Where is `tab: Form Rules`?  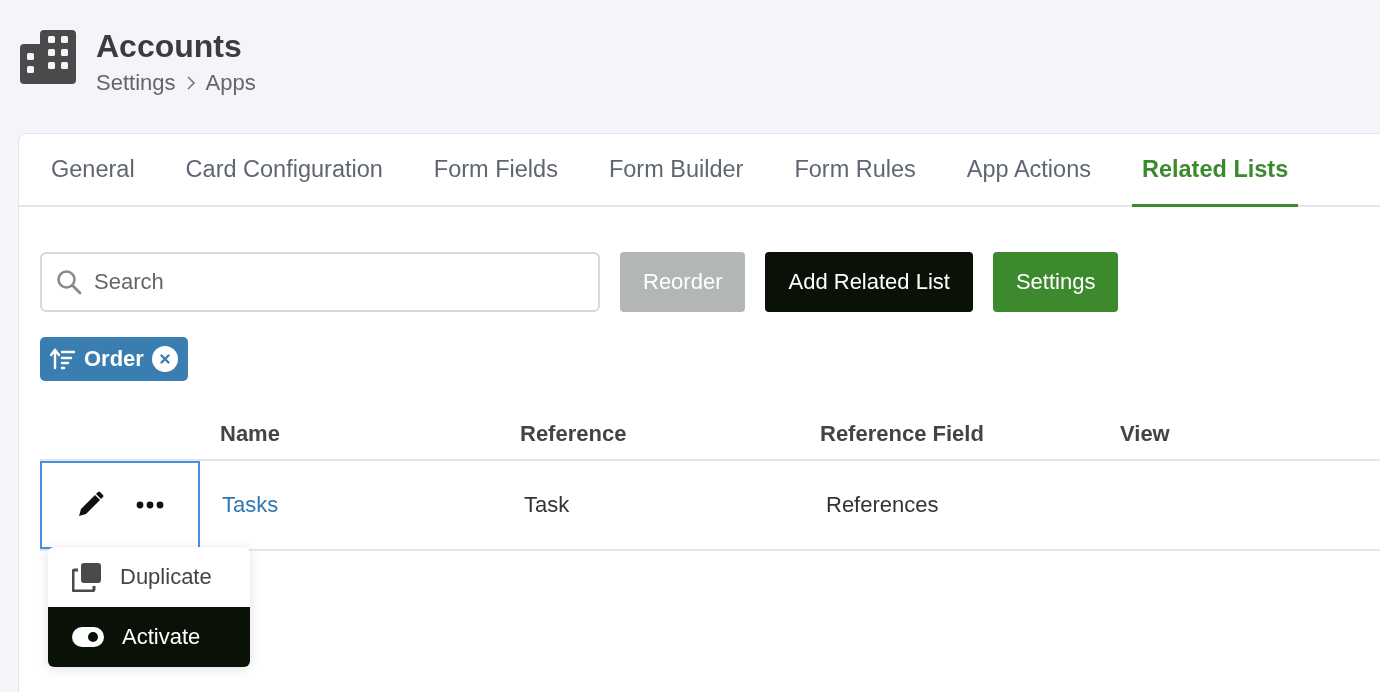
tab: Form Rules is located at coordinates (855, 170).